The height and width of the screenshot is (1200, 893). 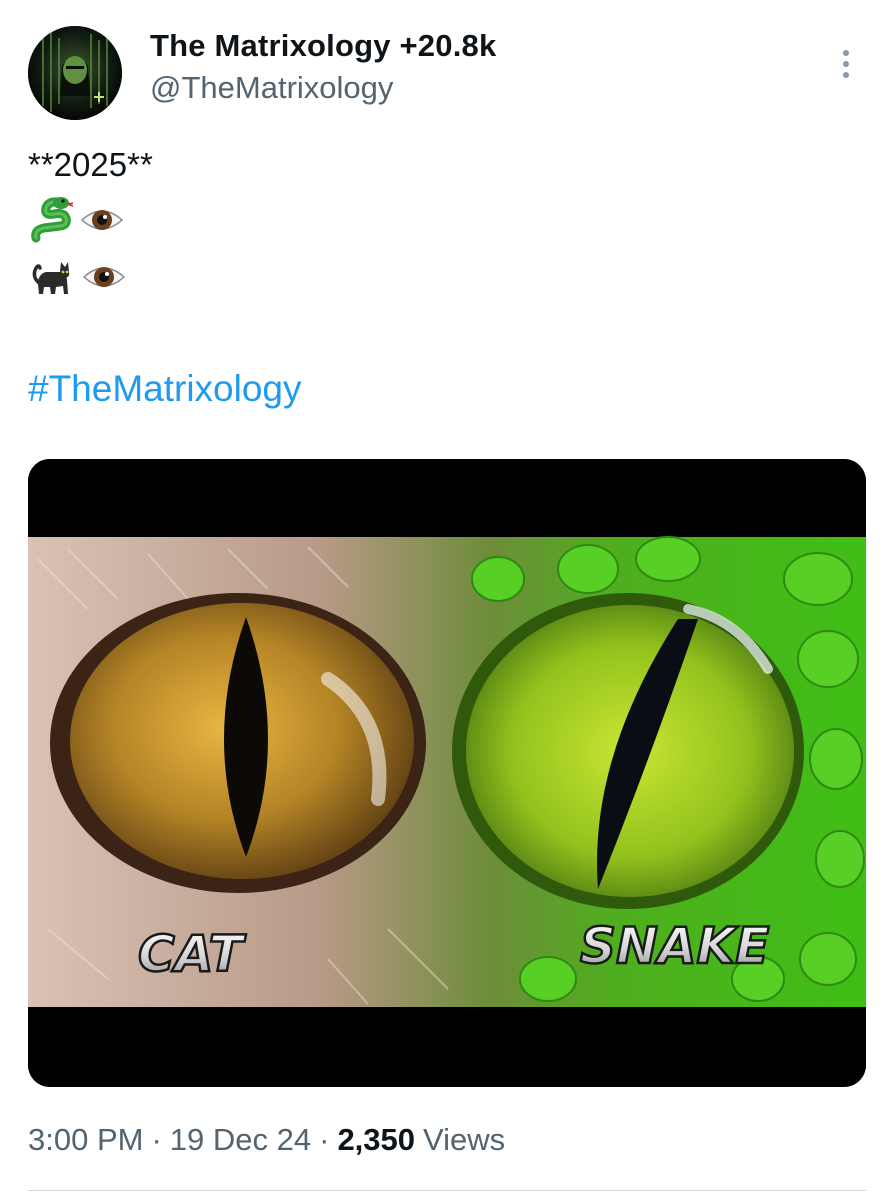 I want to click on left-caption: CAT, so click(x=192, y=954).